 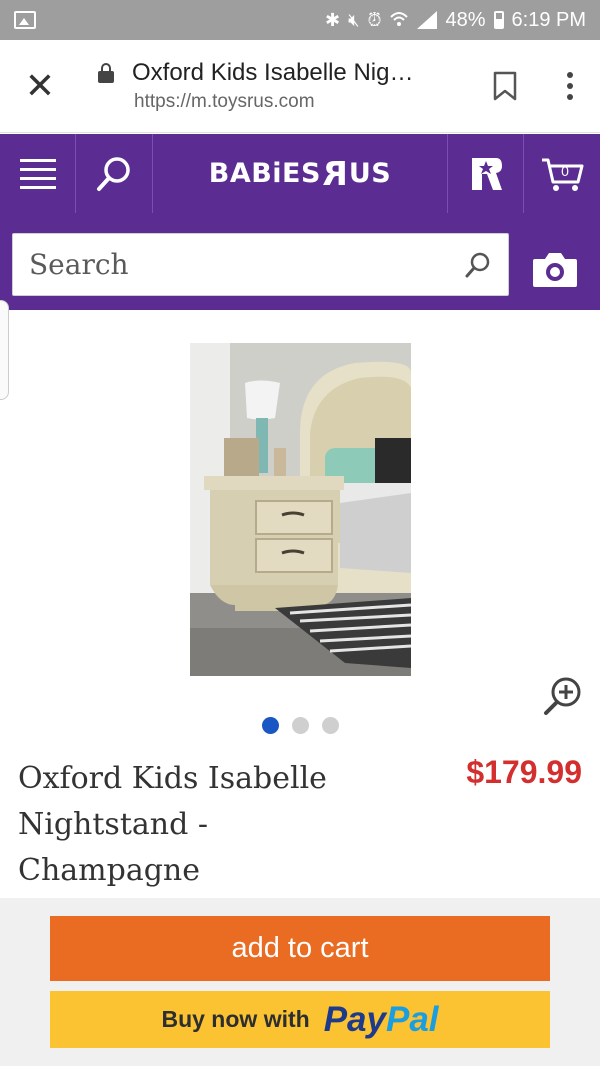 What do you see at coordinates (37, 160) in the screenshot?
I see `menu-icon` at bounding box center [37, 160].